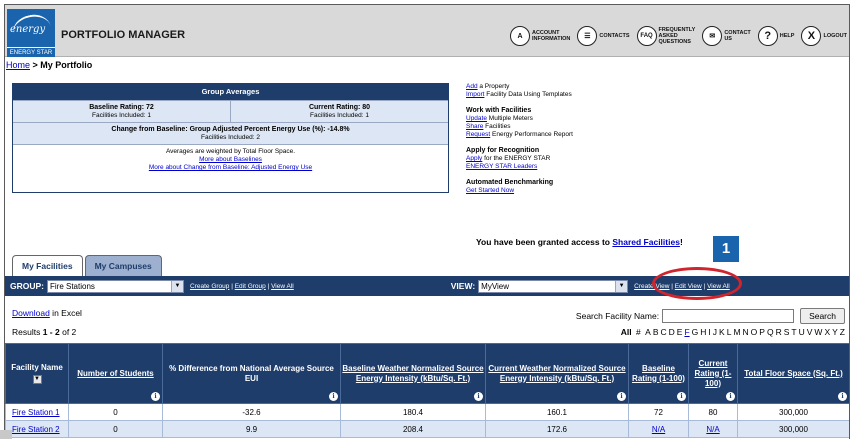 The height and width of the screenshot is (439, 854). I want to click on search-button: Search, so click(822, 316).